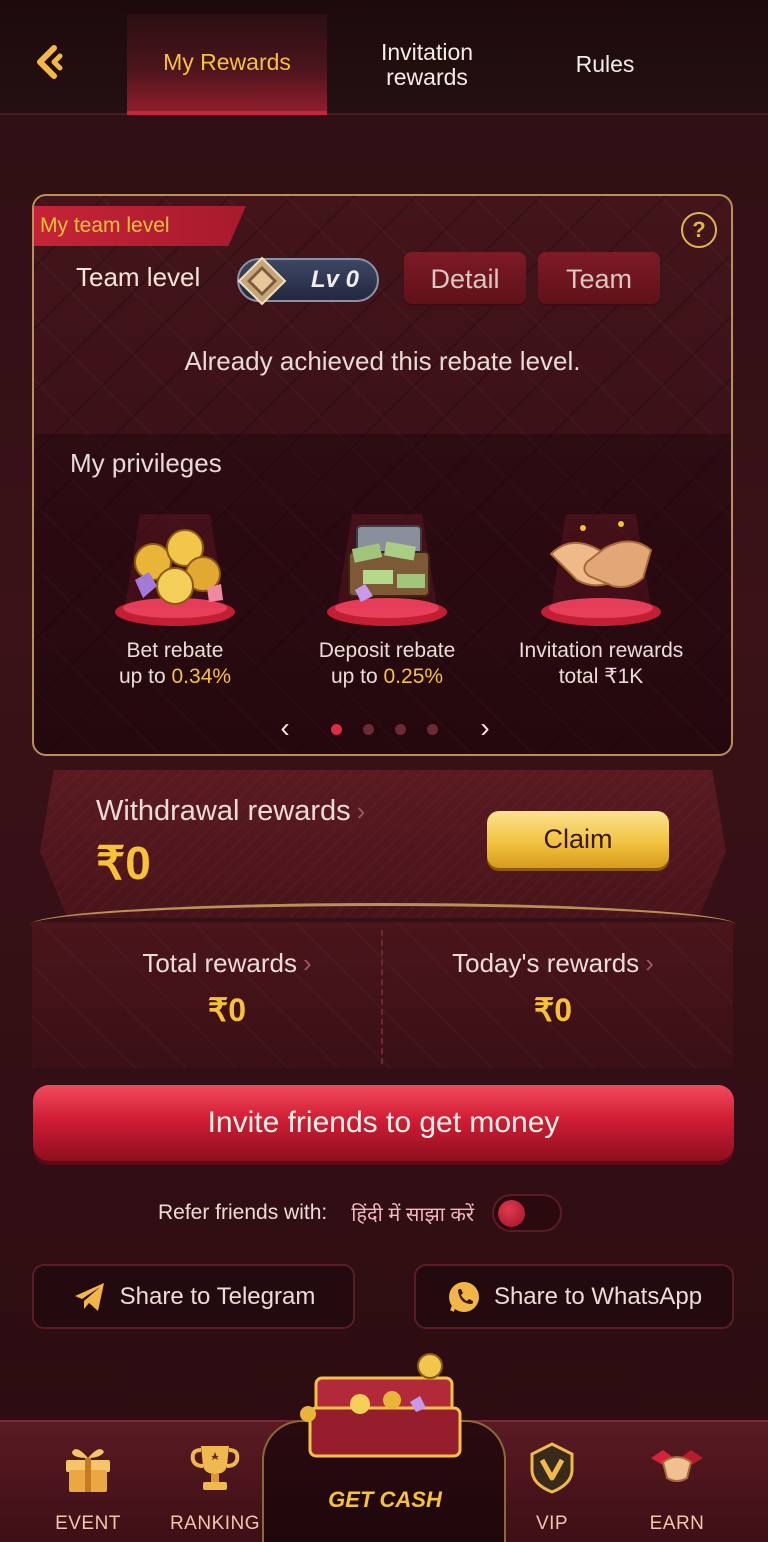 Image resolution: width=768 pixels, height=1542 pixels. I want to click on toggle-knob, so click(512, 1213).